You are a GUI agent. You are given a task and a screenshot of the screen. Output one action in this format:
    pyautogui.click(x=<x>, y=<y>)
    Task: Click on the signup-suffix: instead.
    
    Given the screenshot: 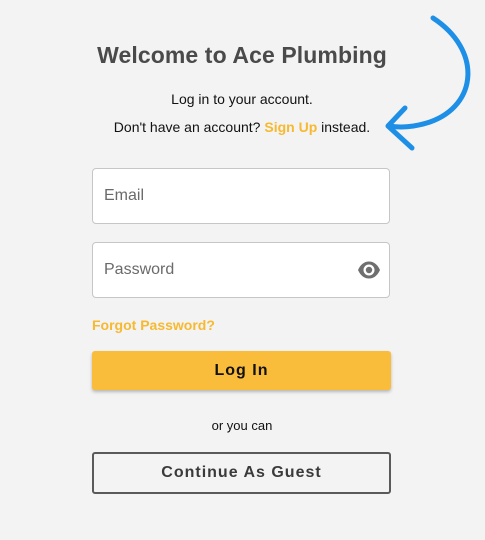 What is the action you would take?
    pyautogui.click(x=346, y=127)
    